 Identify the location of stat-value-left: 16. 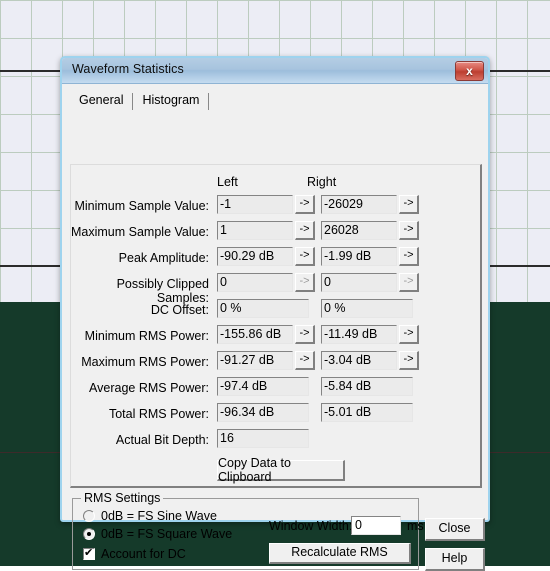
(263, 438).